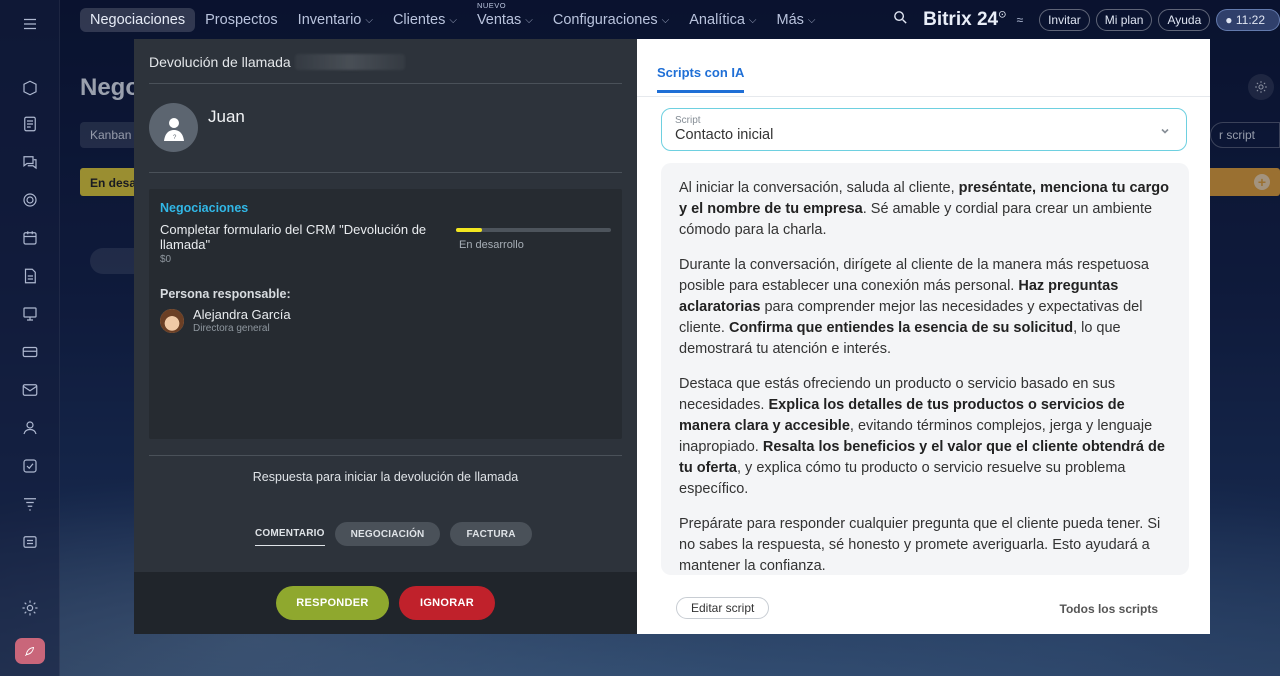 This screenshot has height=676, width=1280. What do you see at coordinates (166, 259) in the screenshot?
I see `deal-amount: $0` at bounding box center [166, 259].